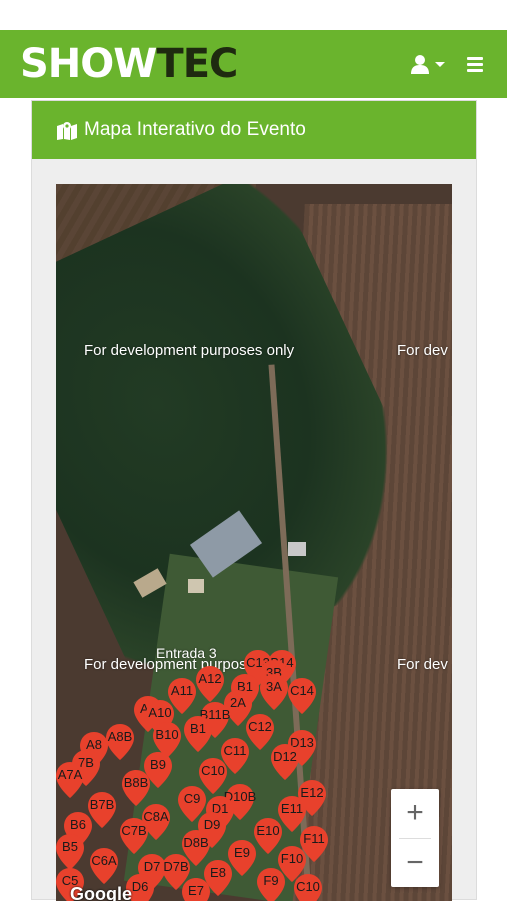 The width and height of the screenshot is (507, 901). Describe the element at coordinates (415, 863) in the screenshot. I see `zoom-out-button: −` at that location.